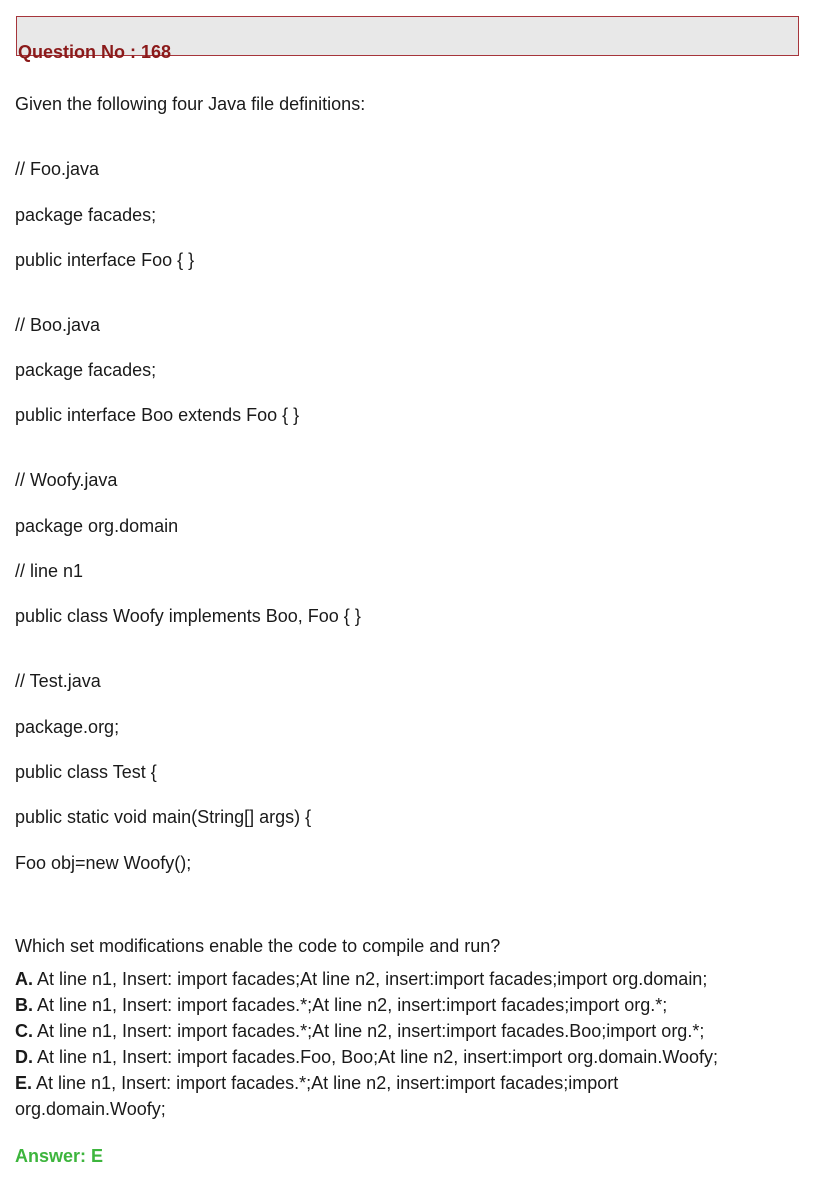  Describe the element at coordinates (58, 681) in the screenshot. I see `code-line: // Test.java` at that location.